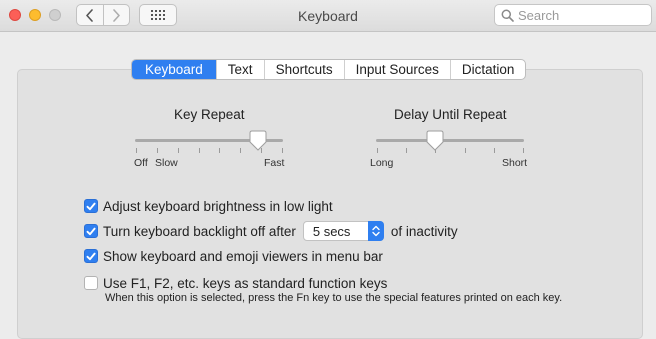  What do you see at coordinates (331, 231) in the screenshot?
I see `backlight-timeout-value: 5 secs` at bounding box center [331, 231].